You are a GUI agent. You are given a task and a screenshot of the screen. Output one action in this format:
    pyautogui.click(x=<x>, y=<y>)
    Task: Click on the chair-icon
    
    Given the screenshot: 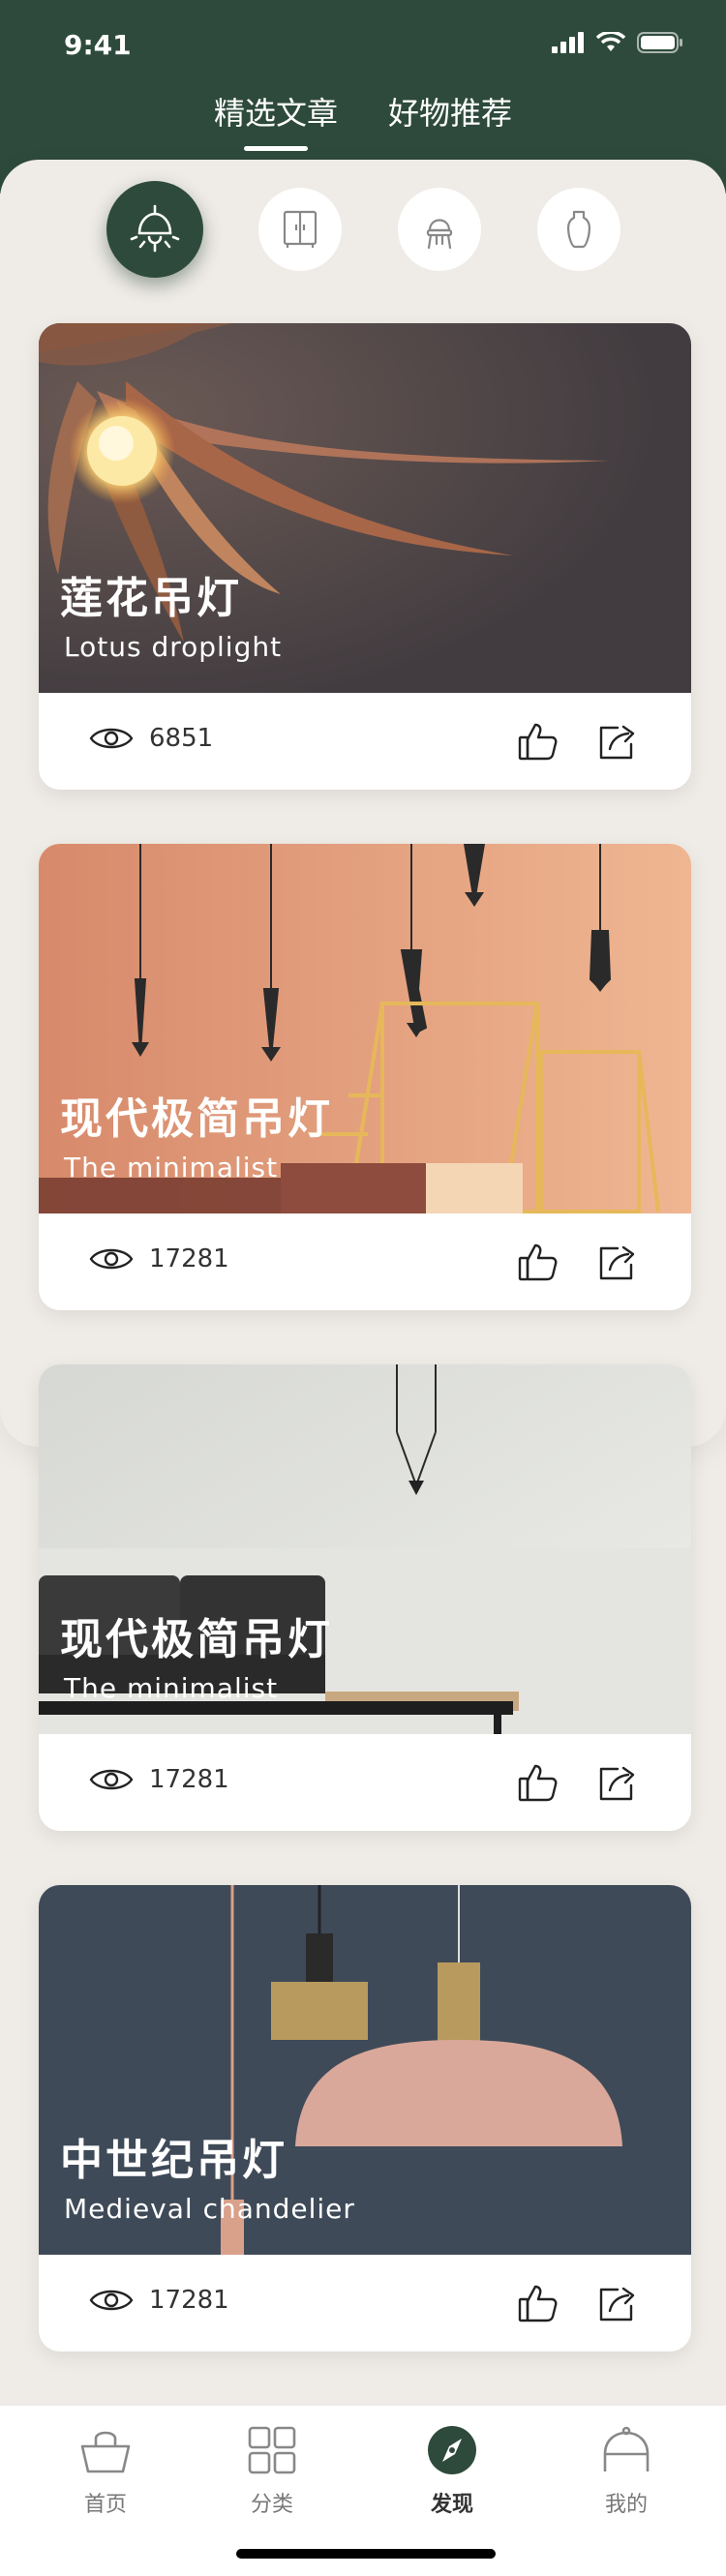 What is the action you would take?
    pyautogui.click(x=439, y=234)
    